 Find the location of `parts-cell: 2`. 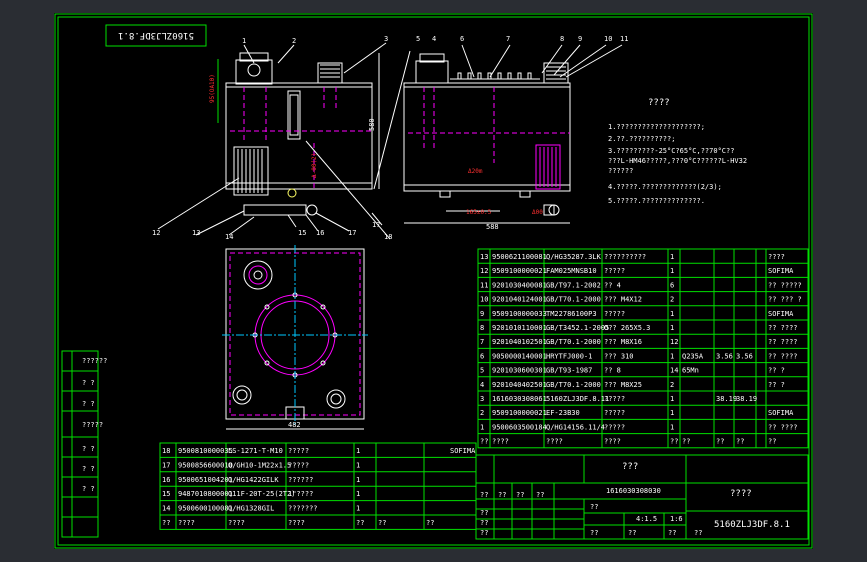

parts-cell: 2 is located at coordinates (482, 413).